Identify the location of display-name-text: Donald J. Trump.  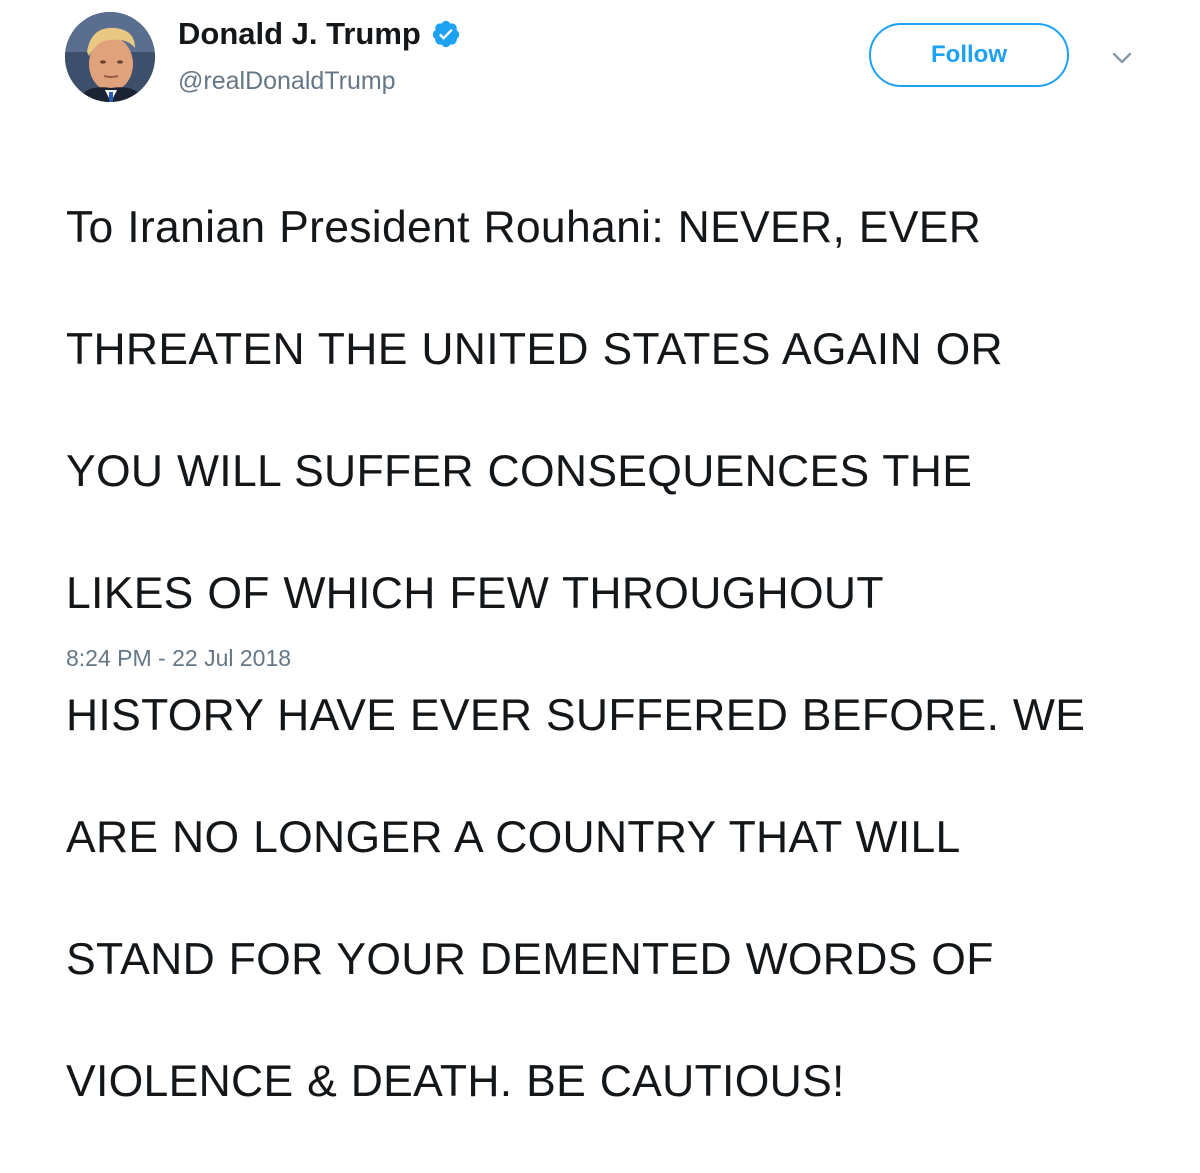
(299, 34).